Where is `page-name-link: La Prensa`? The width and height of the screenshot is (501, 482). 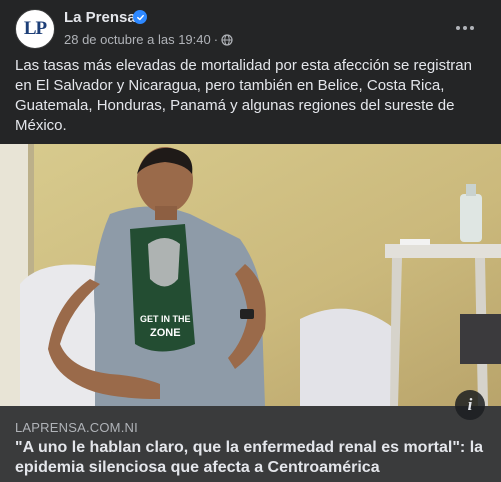
page-name-link: La Prensa is located at coordinates (100, 17).